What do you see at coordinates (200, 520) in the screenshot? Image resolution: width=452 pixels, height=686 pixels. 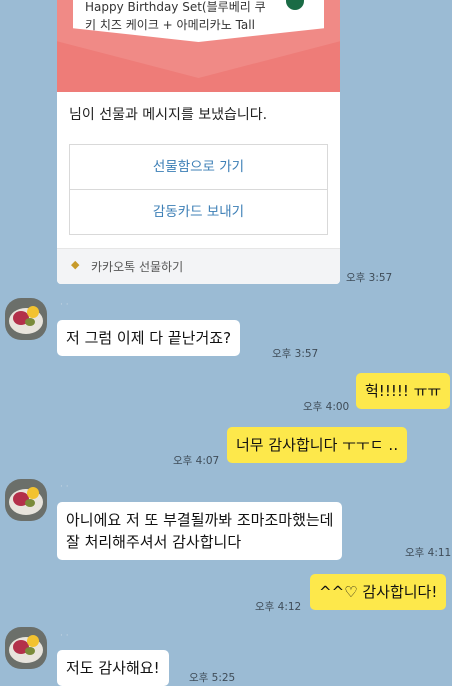 I see `message-line-1: 아니에요 저 또 부결될까봐 조마조마했는데` at bounding box center [200, 520].